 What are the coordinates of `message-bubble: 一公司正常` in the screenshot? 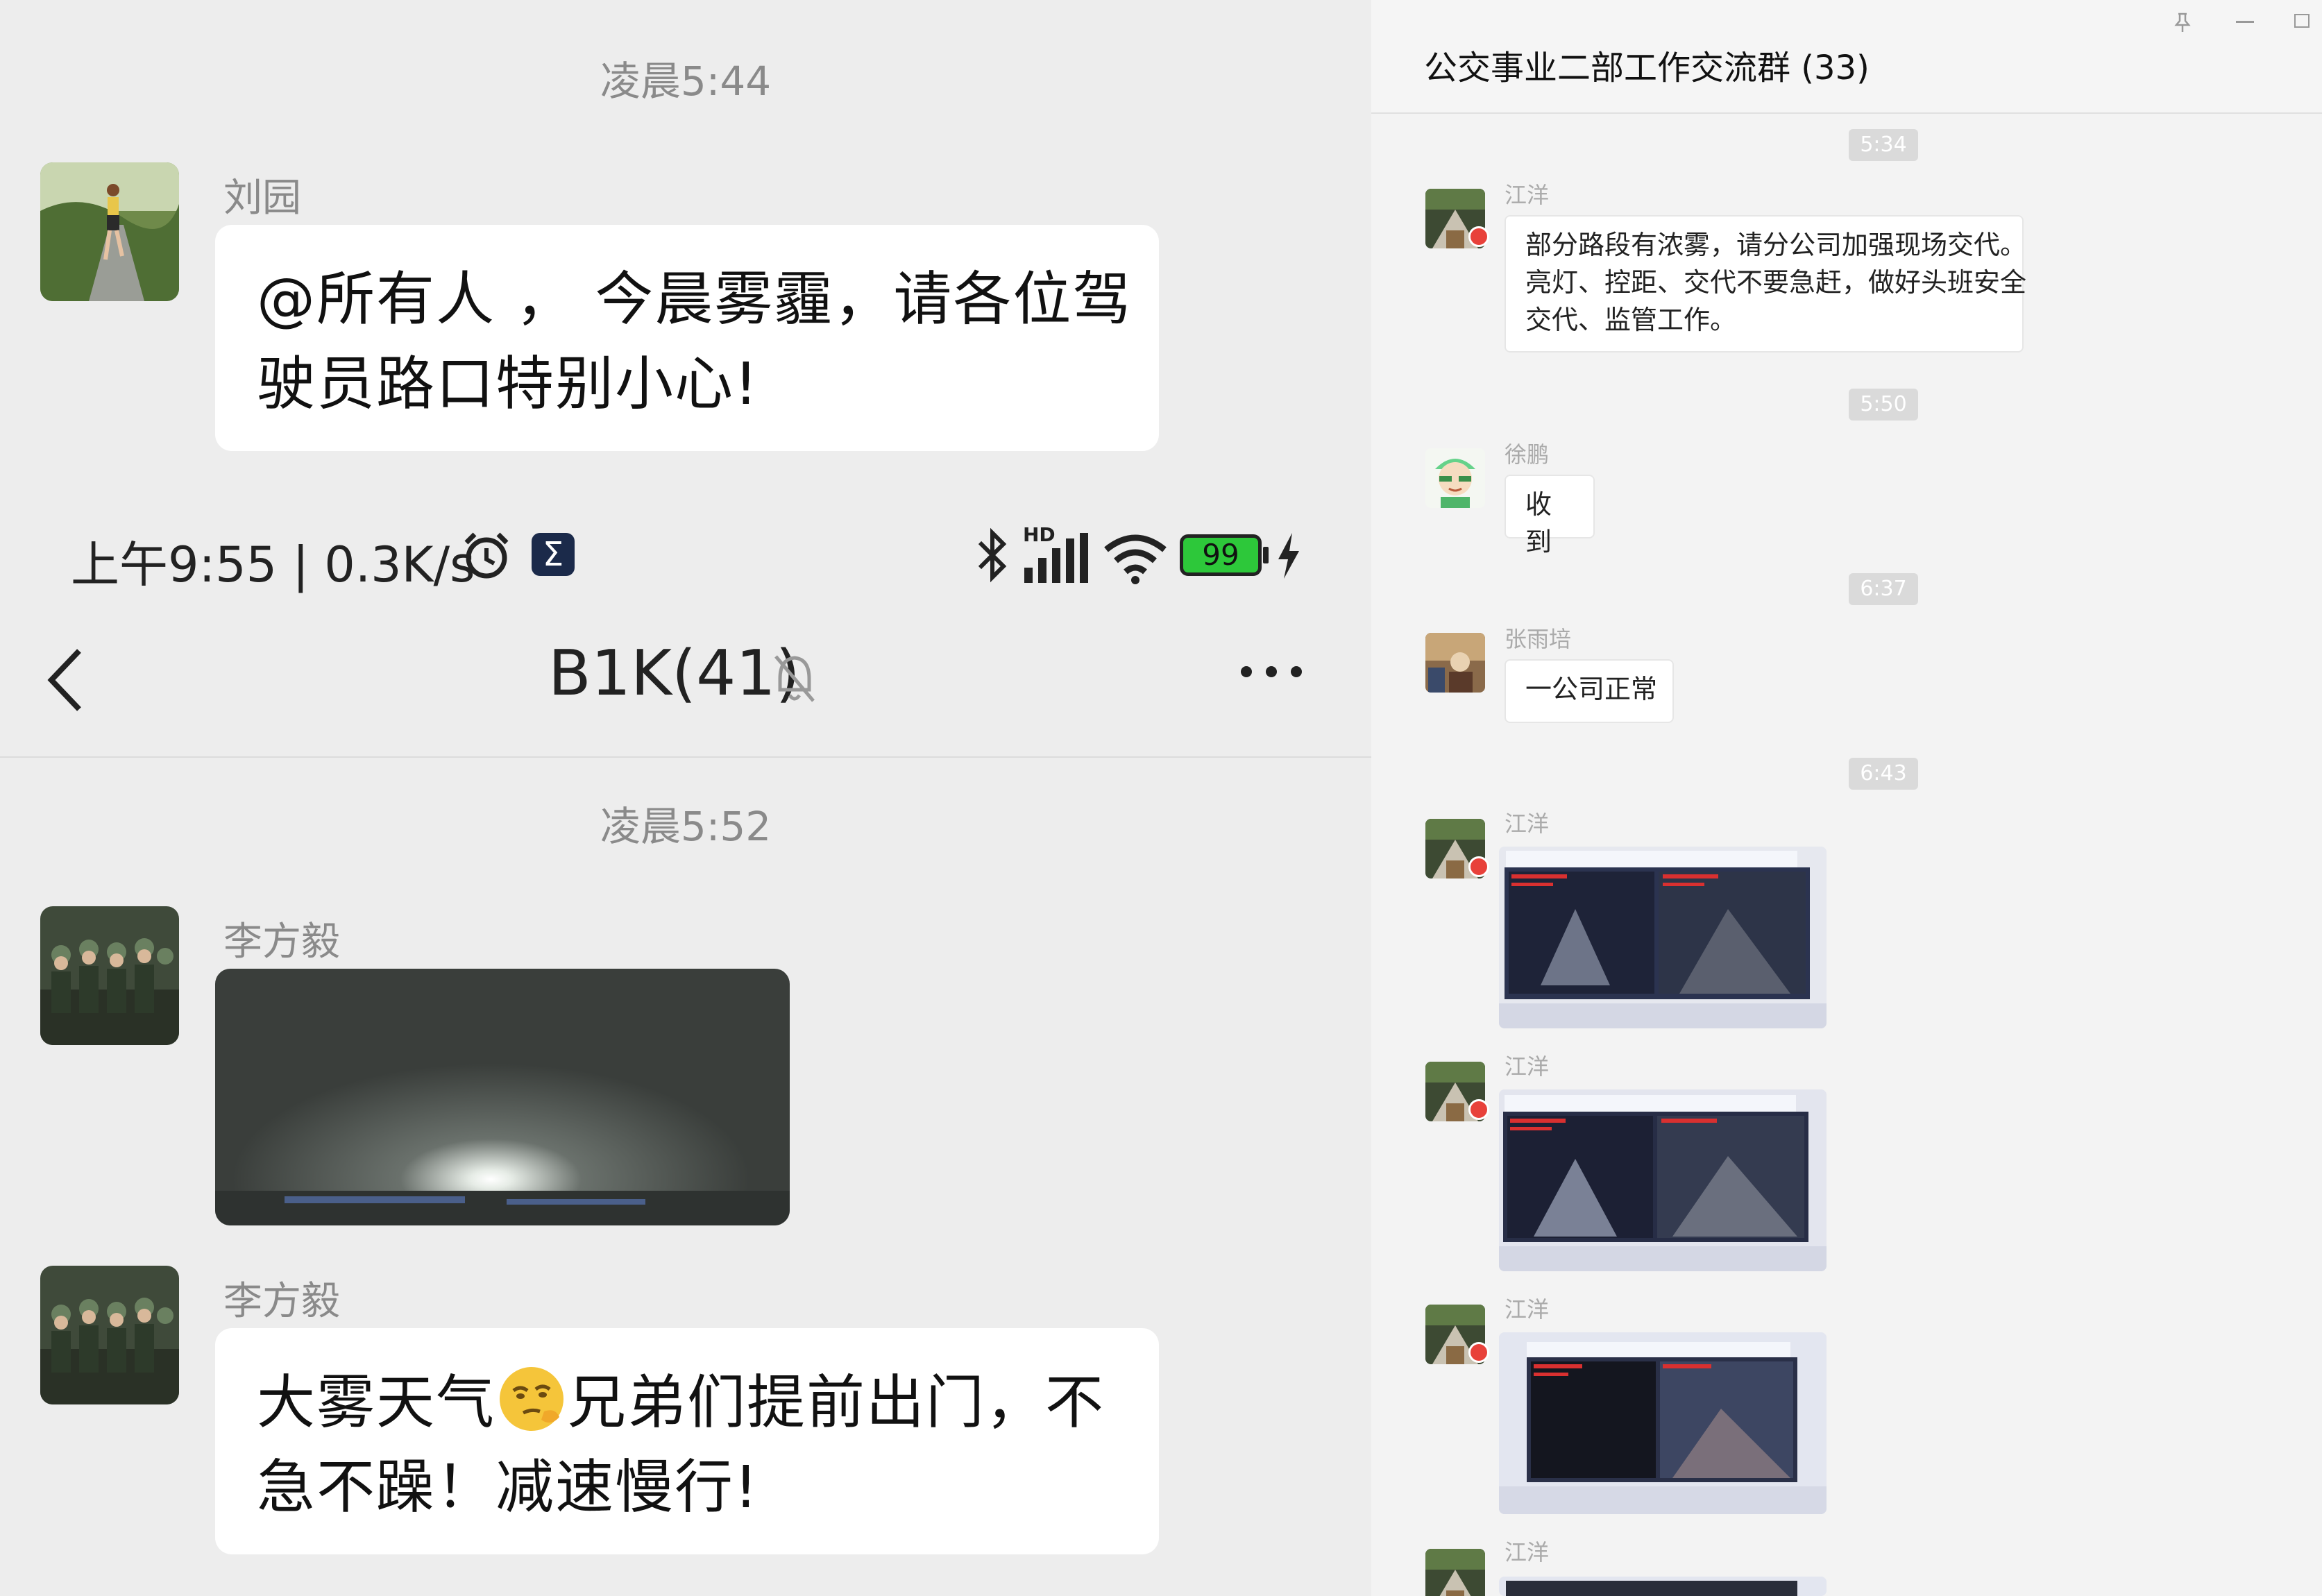 It's located at (1590, 691).